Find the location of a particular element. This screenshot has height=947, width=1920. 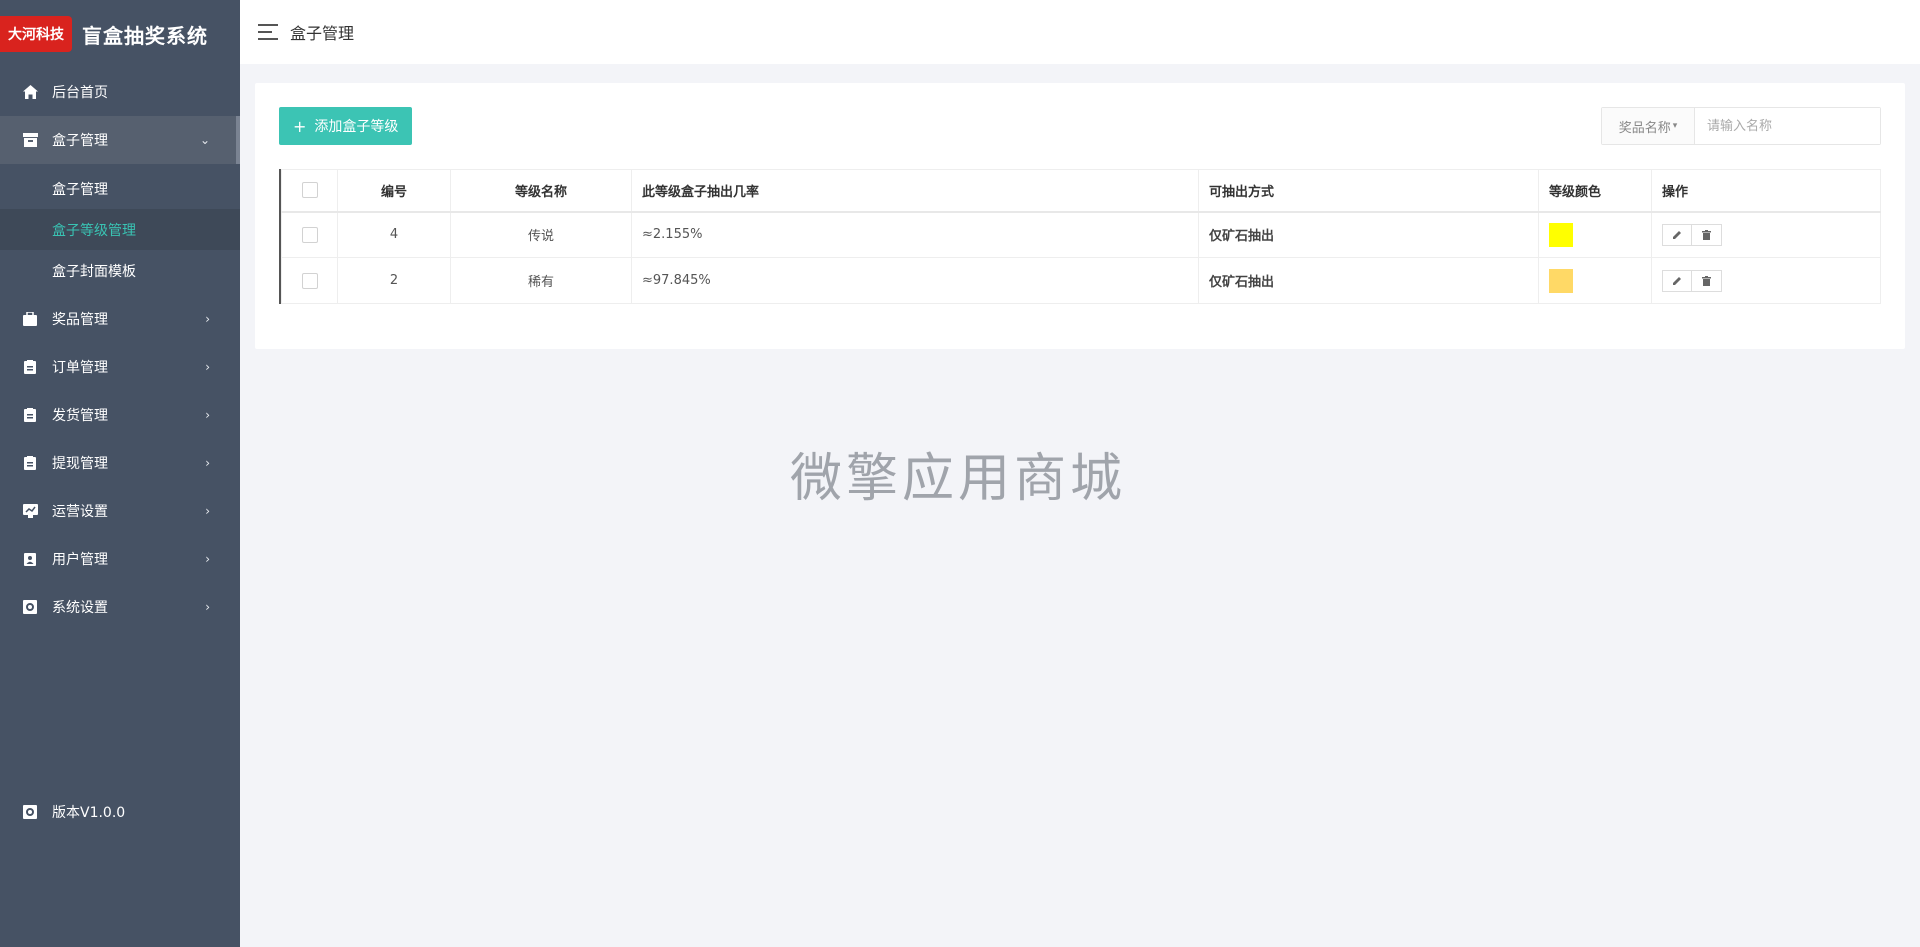

sidebar-item-label: 订单管理 is located at coordinates (80, 368).